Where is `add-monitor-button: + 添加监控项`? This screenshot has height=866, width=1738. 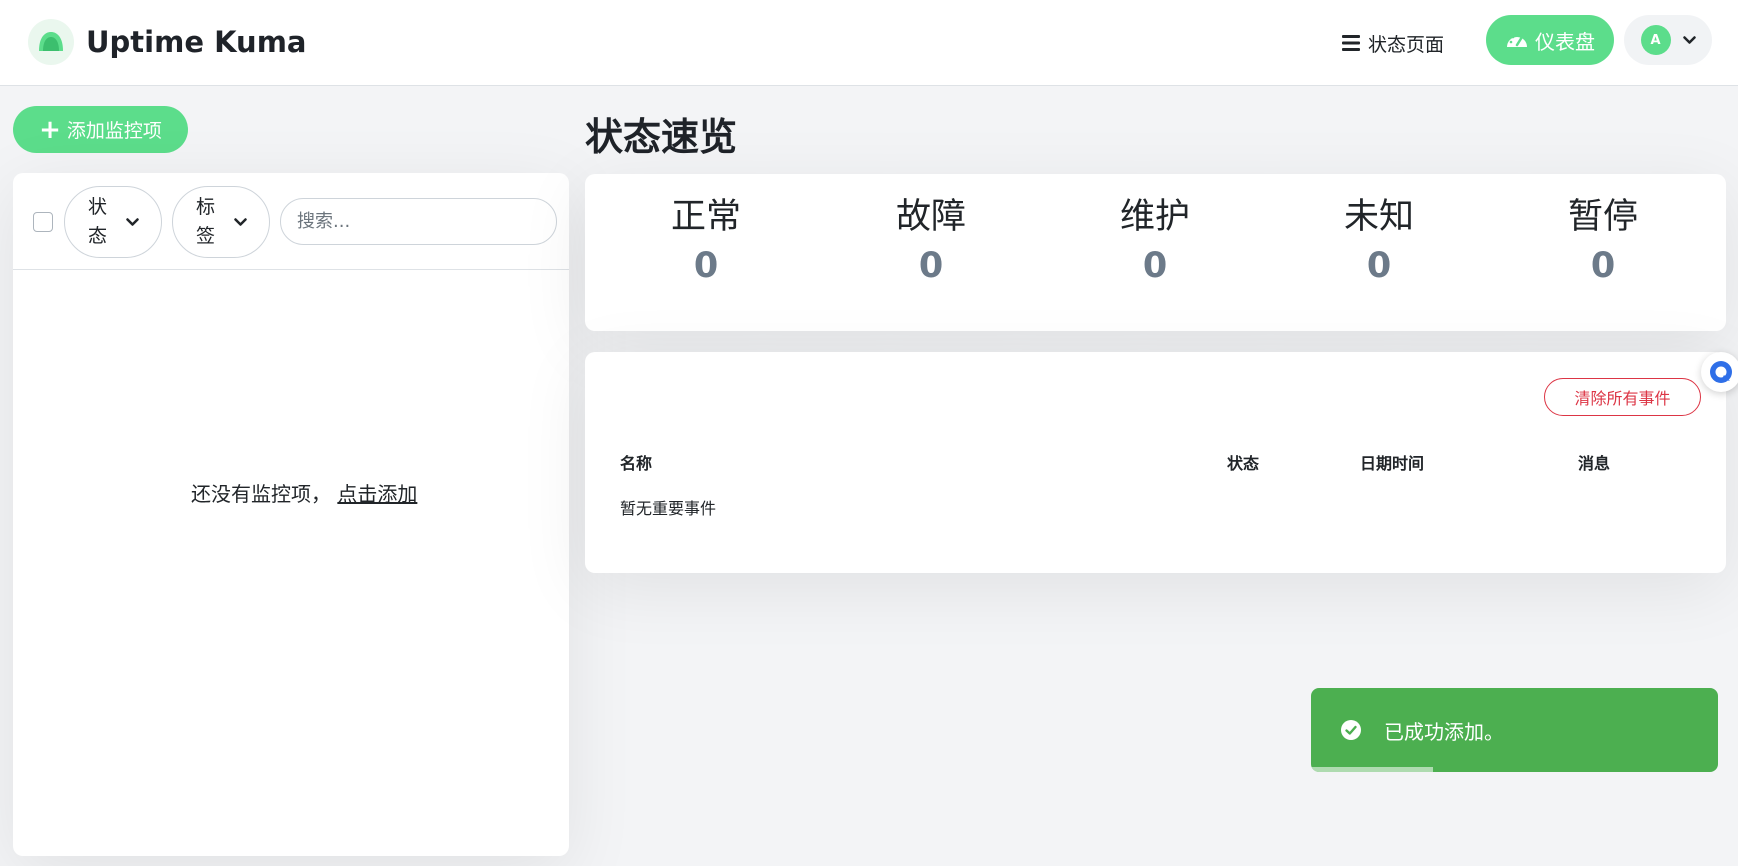 add-monitor-button: + 添加监控项 is located at coordinates (100, 129).